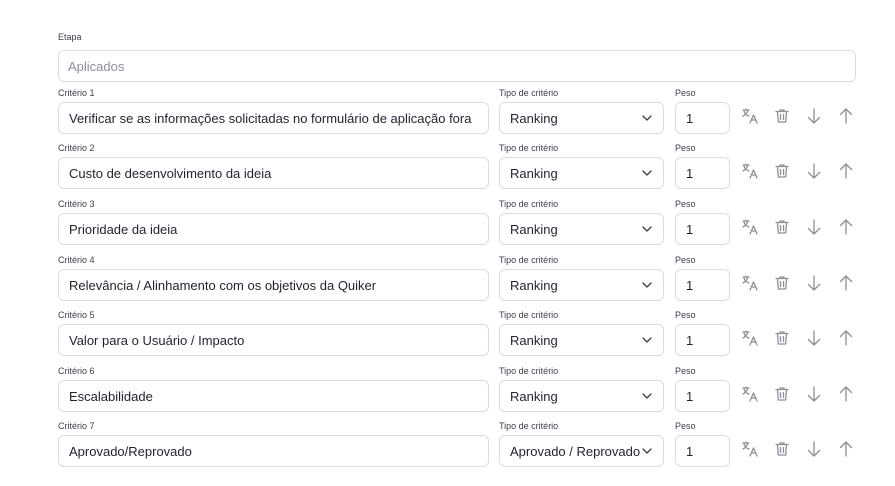 The image size is (895, 486). What do you see at coordinates (76, 148) in the screenshot?
I see `criterion-label: Critério 2` at bounding box center [76, 148].